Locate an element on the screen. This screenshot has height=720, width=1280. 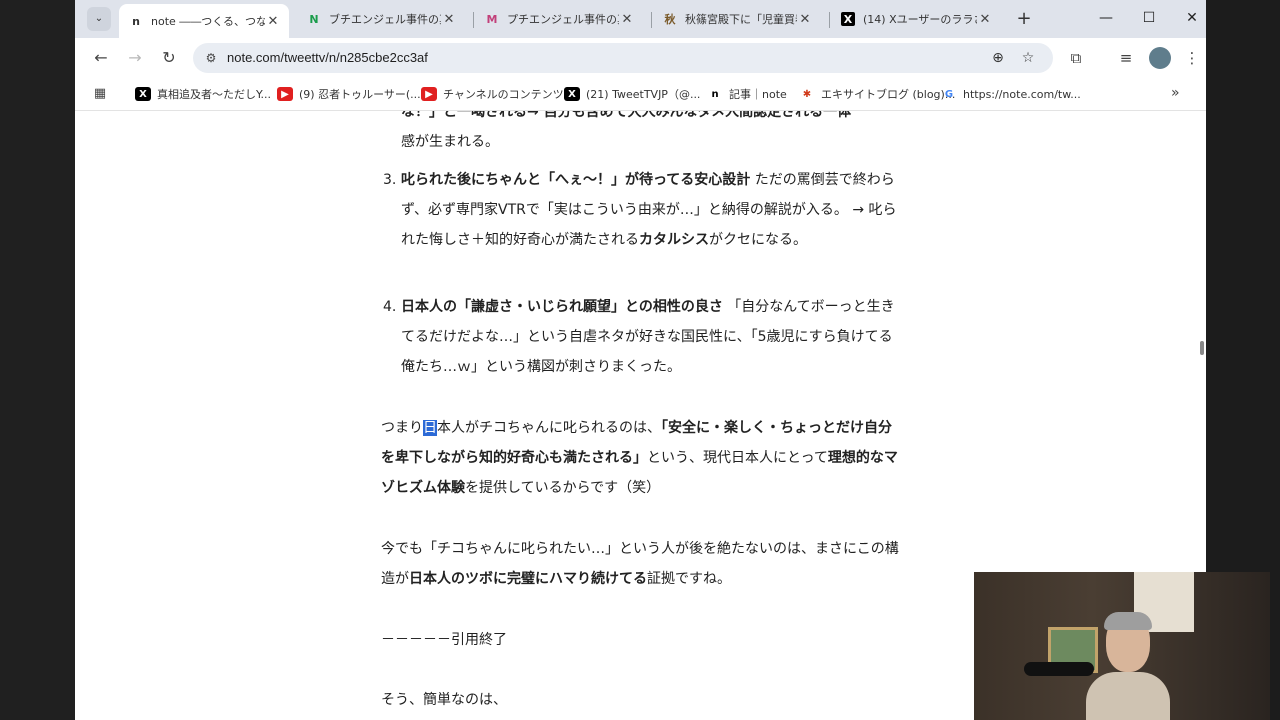
text-selection: 日 is located at coordinates (430, 428).